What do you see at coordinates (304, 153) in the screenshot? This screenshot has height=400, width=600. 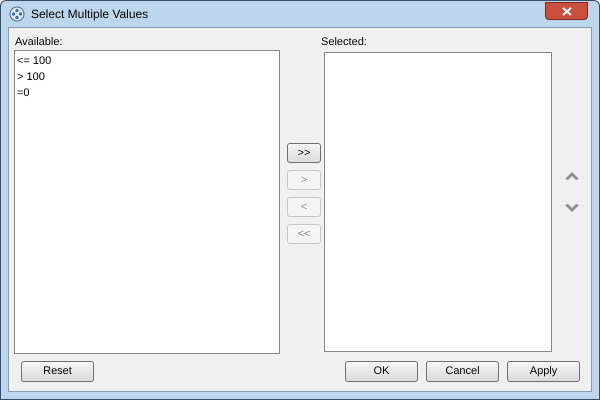 I see `transfer-button: >>` at bounding box center [304, 153].